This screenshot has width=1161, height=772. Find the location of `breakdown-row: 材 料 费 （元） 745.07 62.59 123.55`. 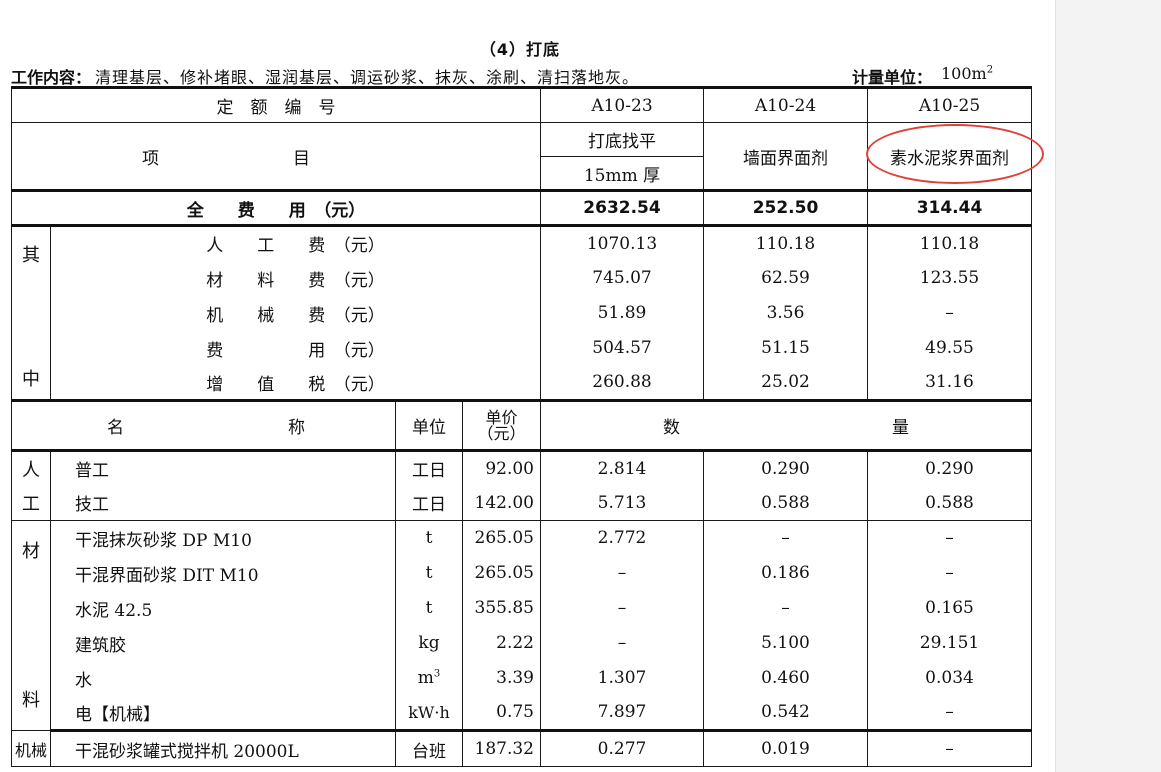

breakdown-row: 材 料 费 （元） 745.07 62.59 123.55 is located at coordinates (522, 278).